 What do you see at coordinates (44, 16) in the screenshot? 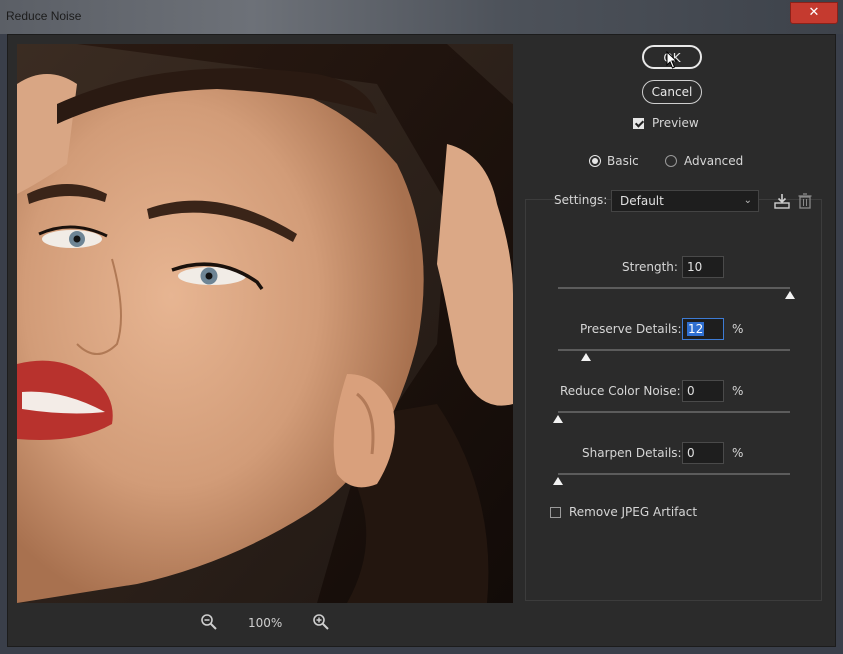
I see `window-title: Reduce Noise` at bounding box center [44, 16].